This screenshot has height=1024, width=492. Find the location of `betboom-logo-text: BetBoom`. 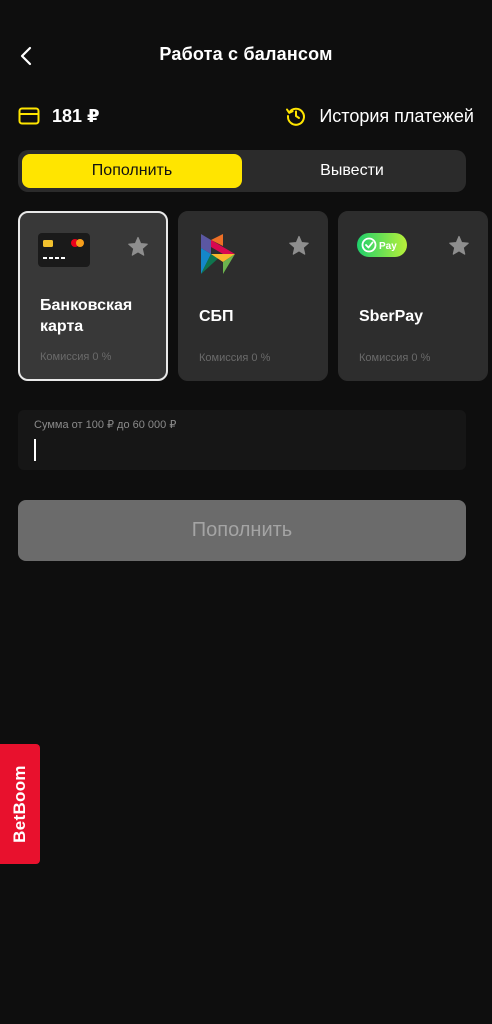

betboom-logo-text: BetBoom is located at coordinates (19, 804).